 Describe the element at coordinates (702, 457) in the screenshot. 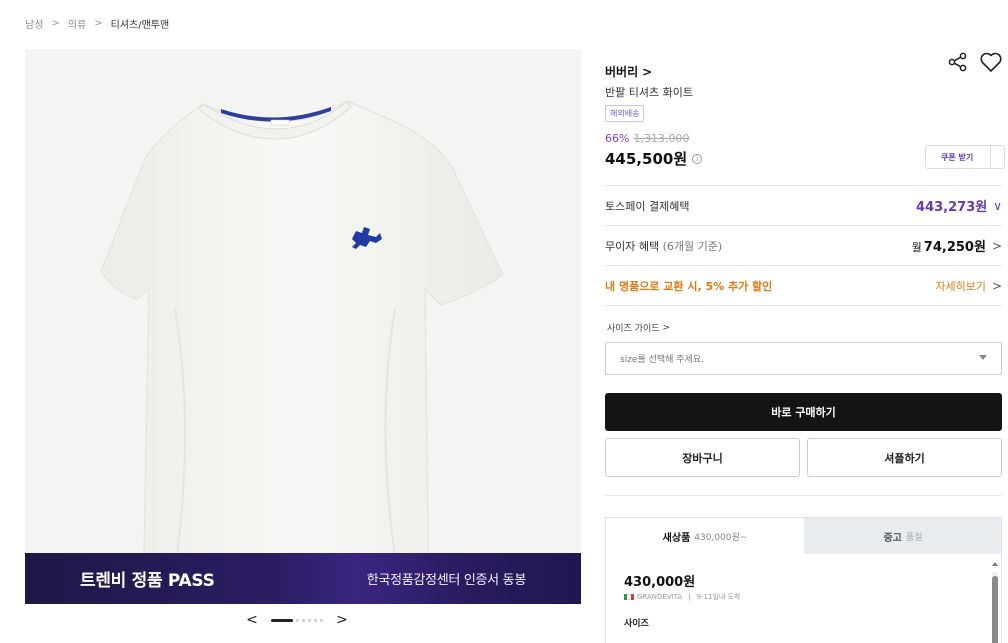

I see `add-to-cart-button: 장바구니` at that location.